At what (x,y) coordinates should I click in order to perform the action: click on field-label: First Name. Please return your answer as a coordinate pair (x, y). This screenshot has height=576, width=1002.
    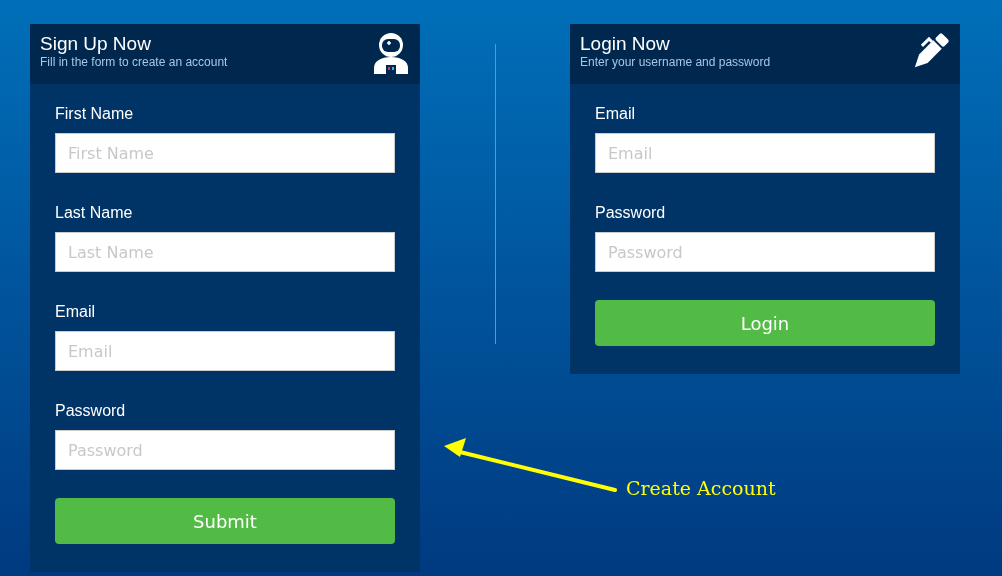
    Looking at the image, I should click on (94, 114).